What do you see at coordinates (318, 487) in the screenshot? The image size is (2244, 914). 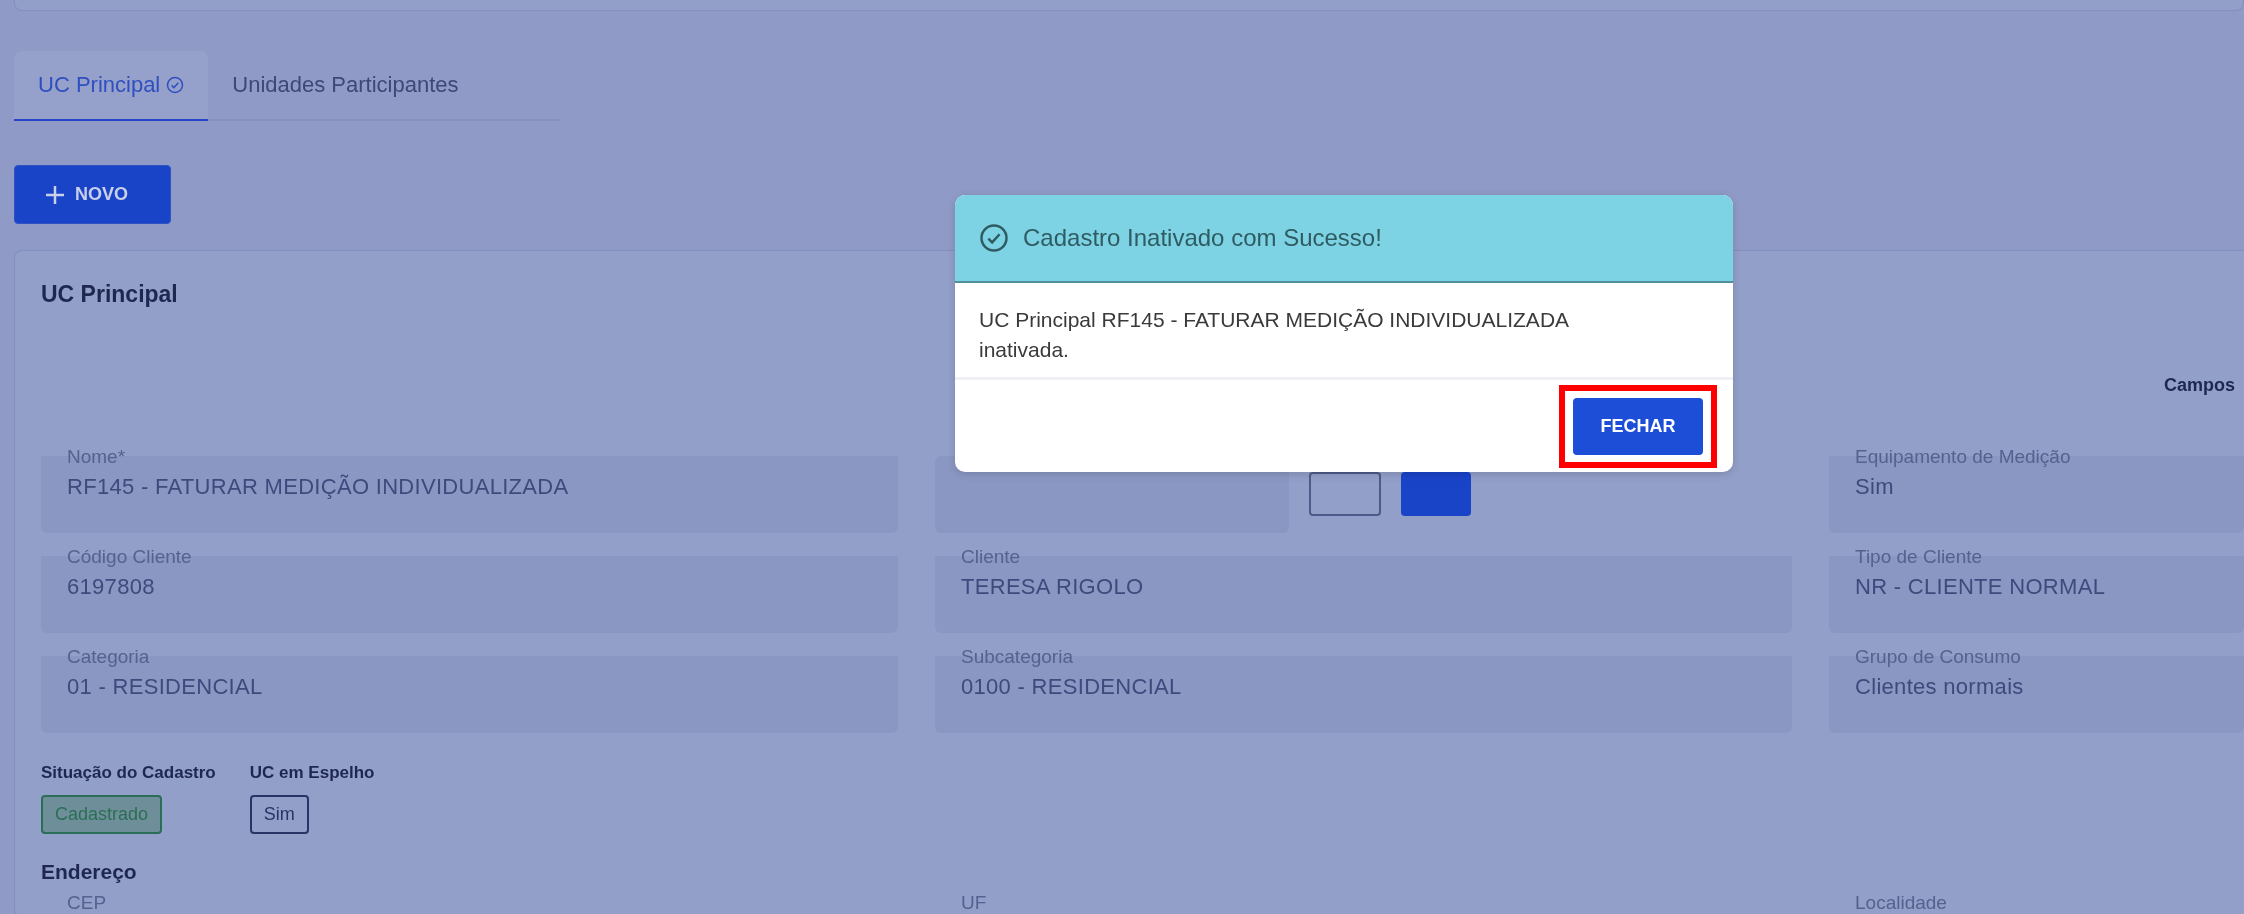 I see `field-value: RF145 - FATURAR MEDIÇÃO INDIVIDUALIZADA` at bounding box center [318, 487].